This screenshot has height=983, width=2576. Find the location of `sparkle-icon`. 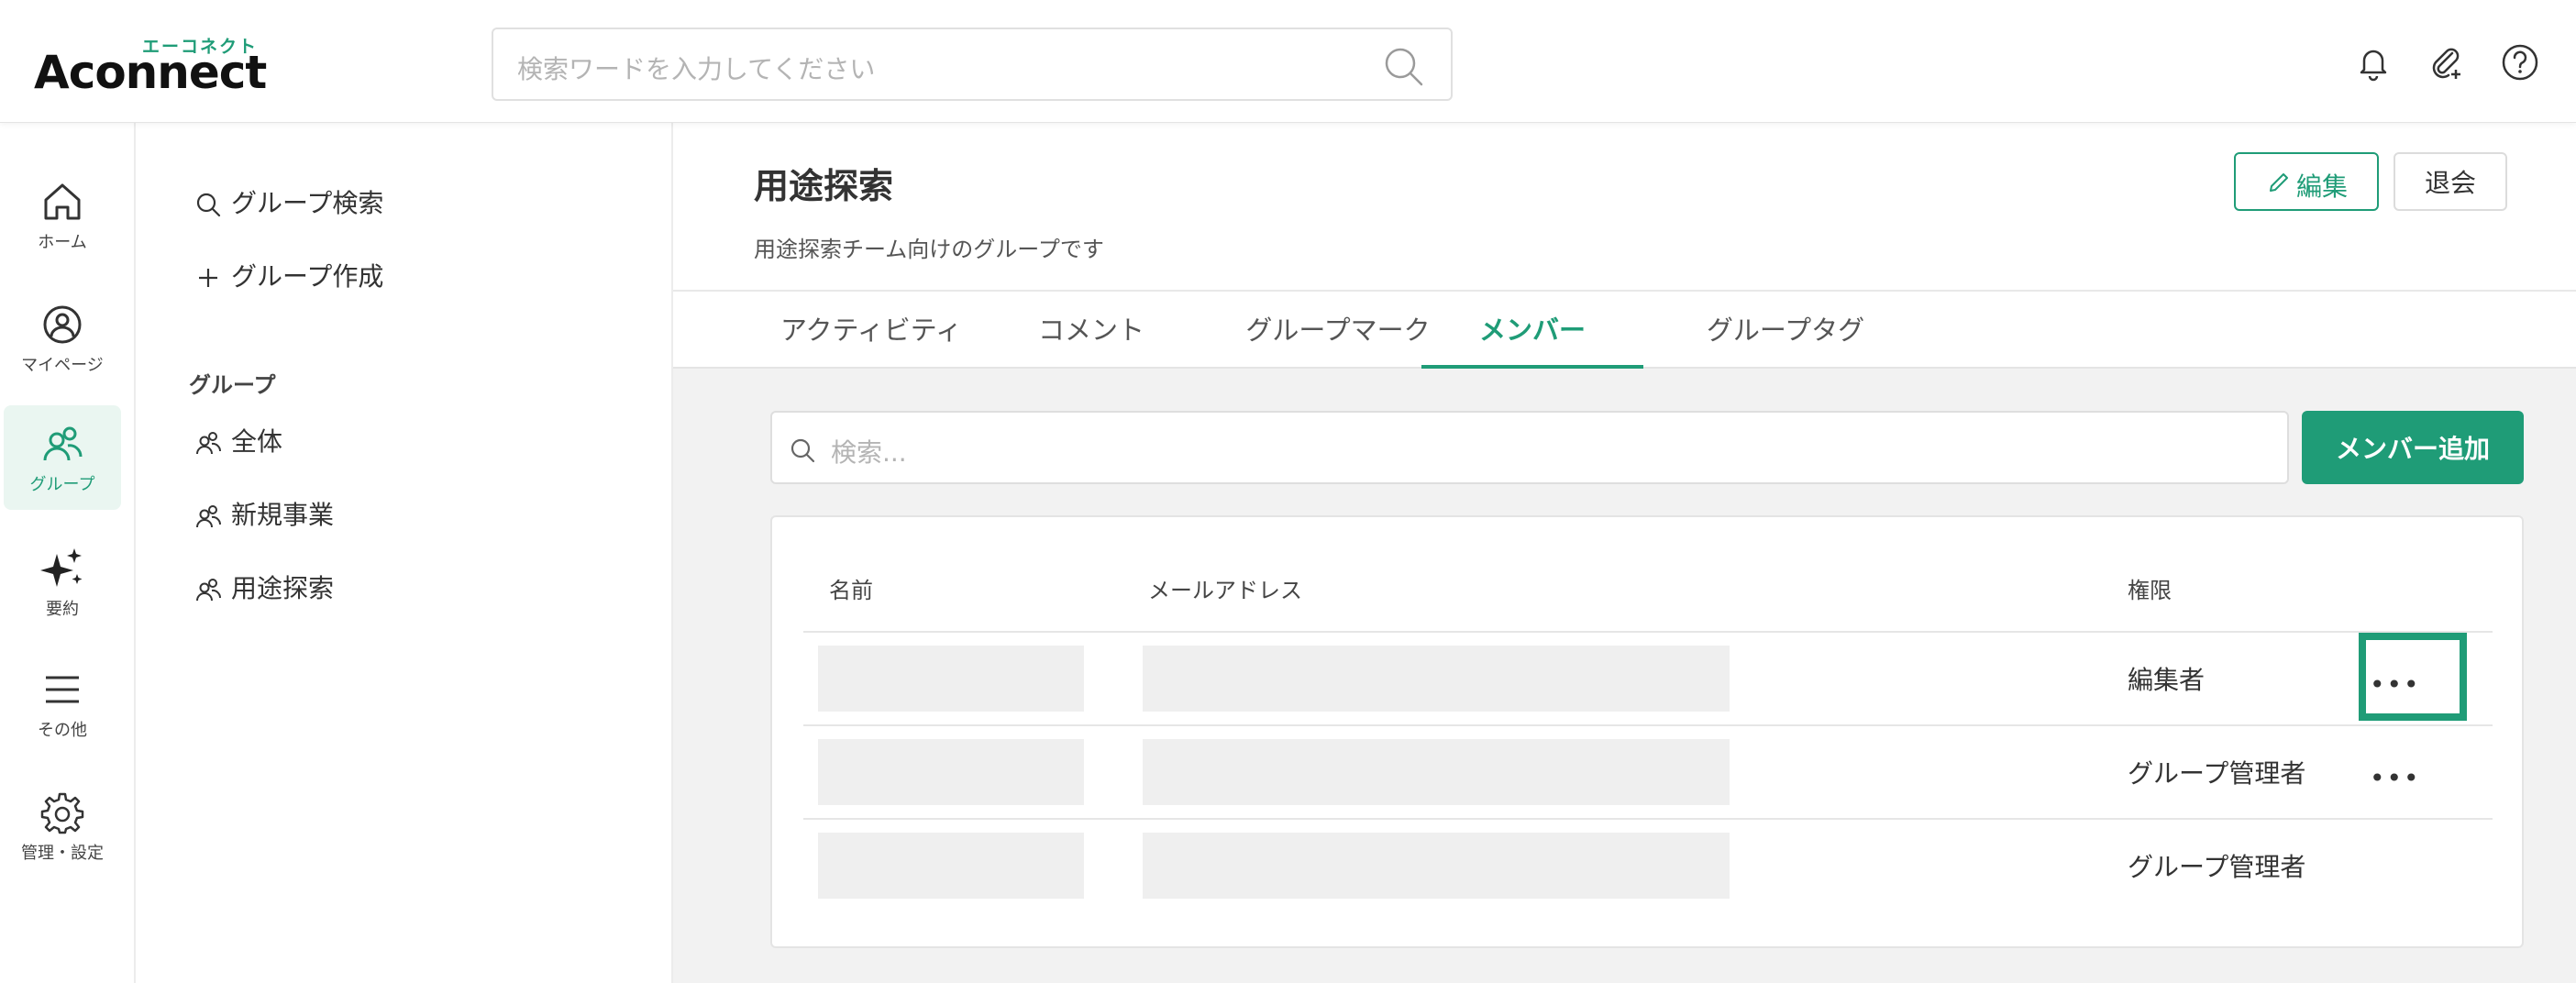

sparkle-icon is located at coordinates (61, 567).